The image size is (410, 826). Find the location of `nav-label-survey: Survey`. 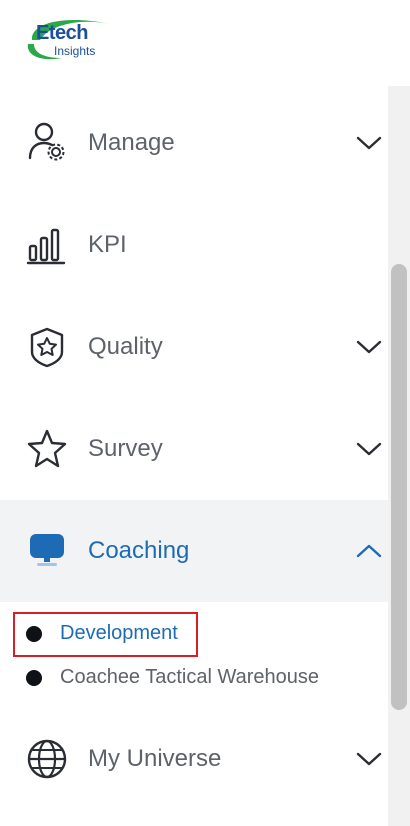

nav-label-survey: Survey is located at coordinates (125, 448).